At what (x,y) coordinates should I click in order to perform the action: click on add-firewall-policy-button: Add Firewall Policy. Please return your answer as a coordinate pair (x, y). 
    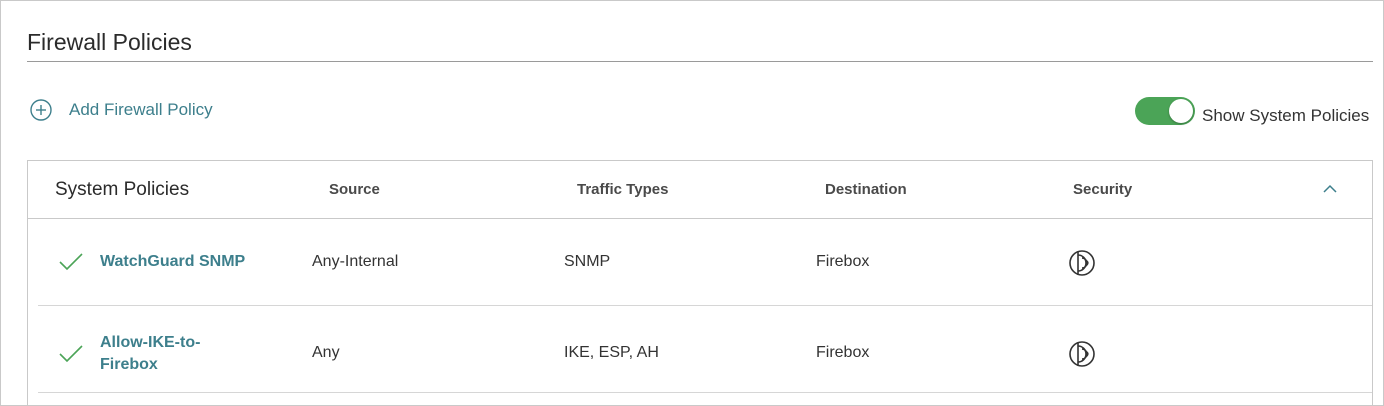
    Looking at the image, I should click on (121, 110).